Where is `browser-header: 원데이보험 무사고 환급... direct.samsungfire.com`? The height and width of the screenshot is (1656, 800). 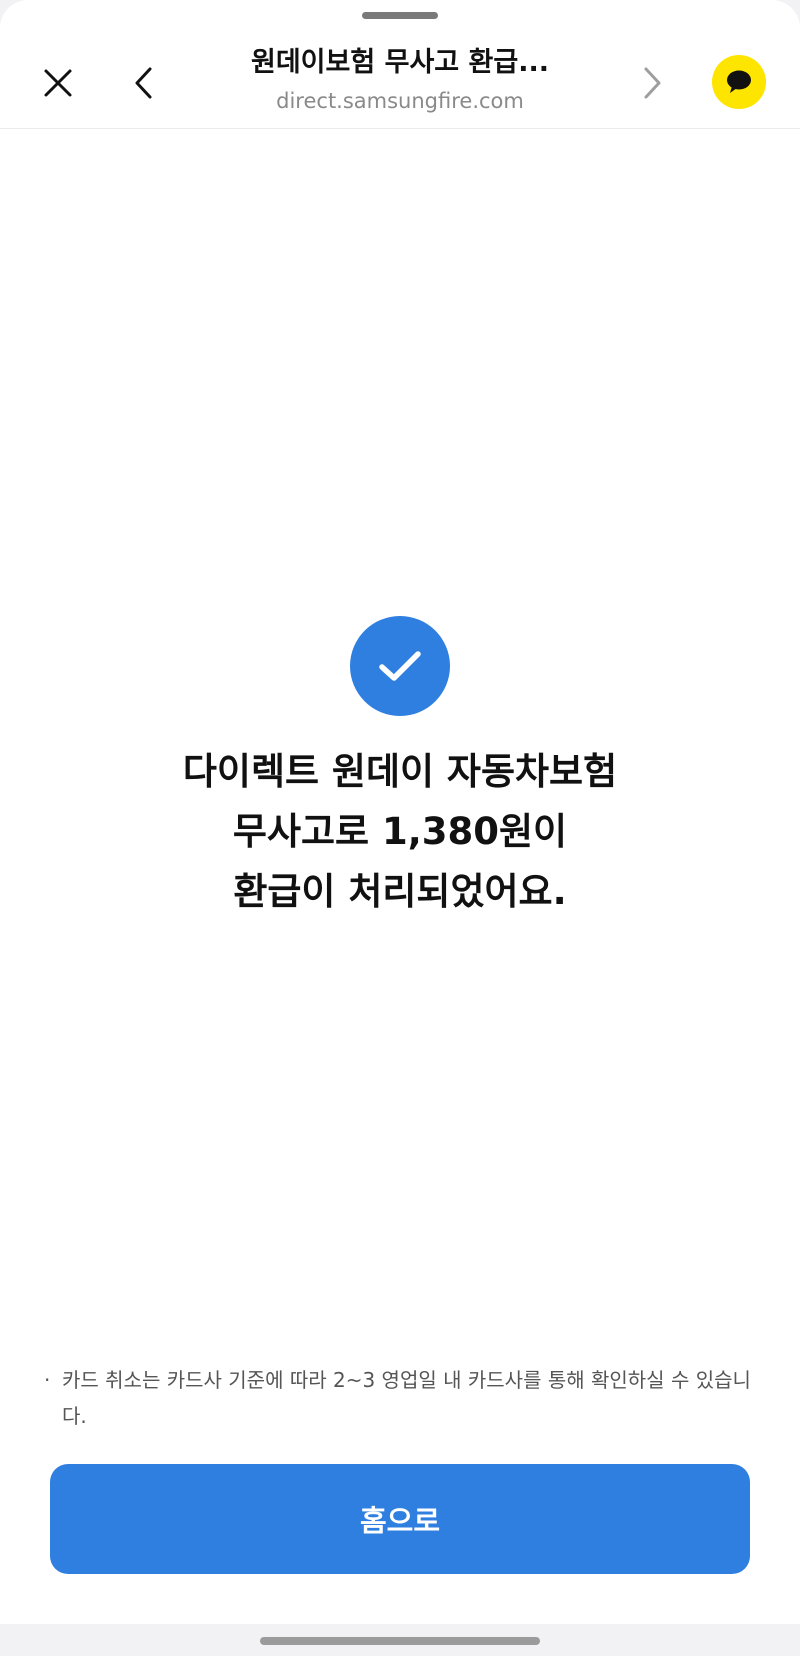 browser-header: 원데이보험 무사고 환급... direct.samsungfire.com is located at coordinates (400, 78).